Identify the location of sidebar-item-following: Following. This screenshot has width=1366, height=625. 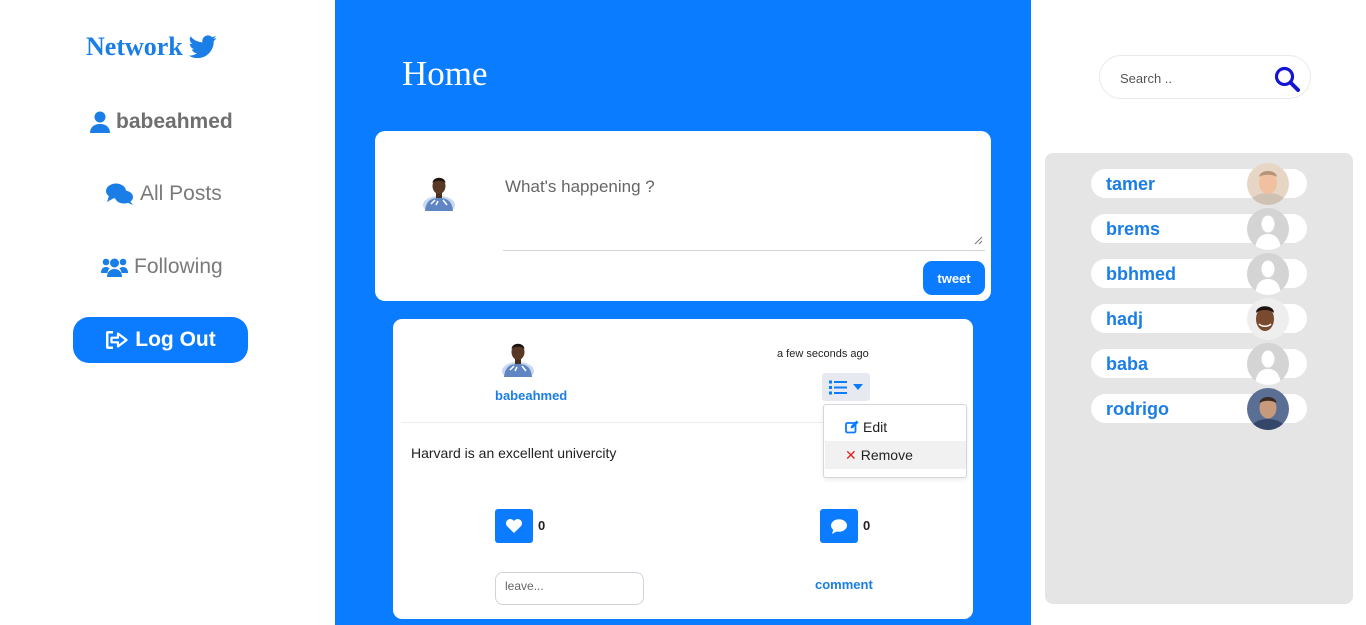
(162, 267).